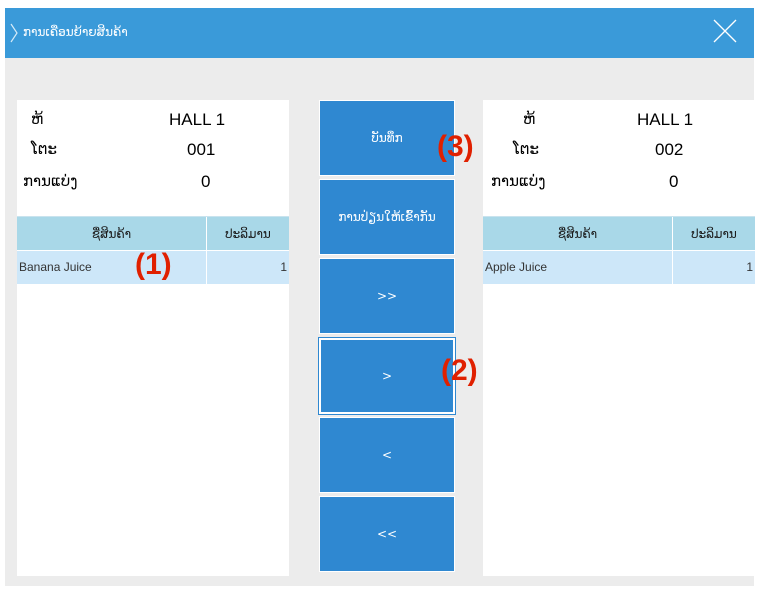 The height and width of the screenshot is (589, 759). Describe the element at coordinates (387, 455) in the screenshot. I see `move-left-button: <` at that location.